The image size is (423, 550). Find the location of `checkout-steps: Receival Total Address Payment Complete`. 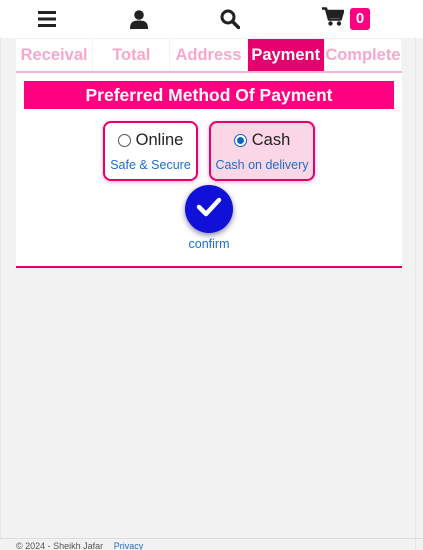

checkout-steps: Receival Total Address Payment Complete is located at coordinates (209, 56).